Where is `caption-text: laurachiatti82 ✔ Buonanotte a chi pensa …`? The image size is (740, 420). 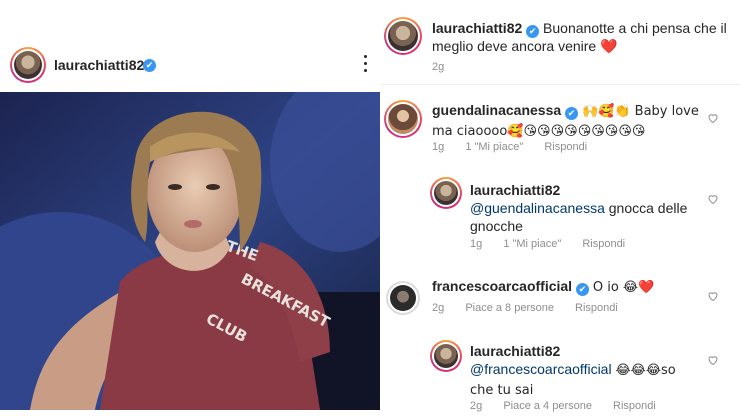 caption-text: laurachiatti82 ✔ Buonanotte a chi pensa … is located at coordinates (582, 37).